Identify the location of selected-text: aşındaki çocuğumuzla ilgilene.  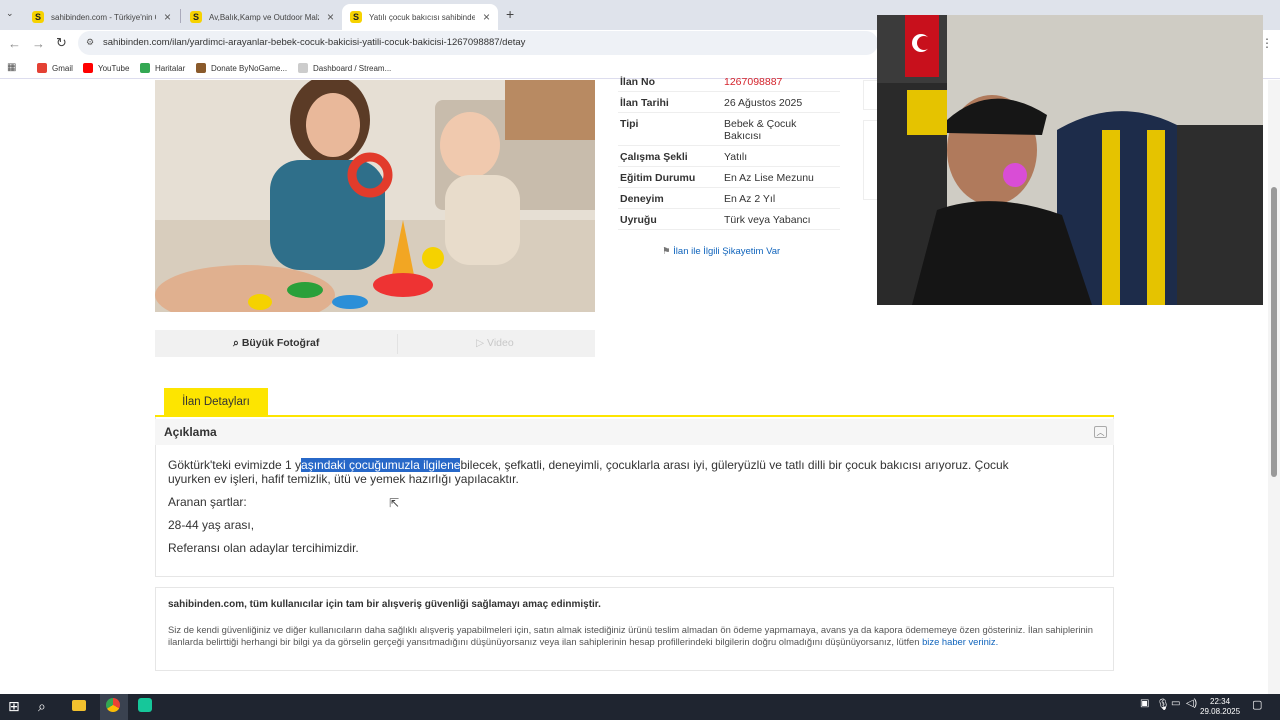
(381, 465).